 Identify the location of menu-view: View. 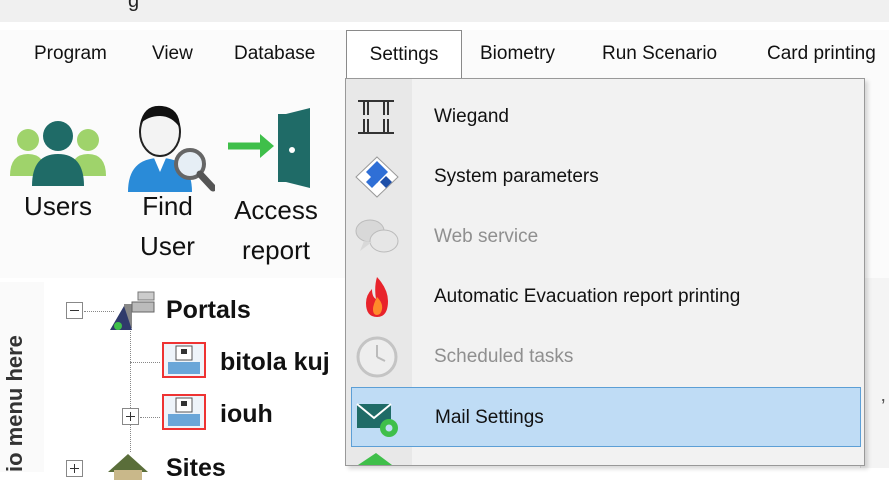
(172, 54).